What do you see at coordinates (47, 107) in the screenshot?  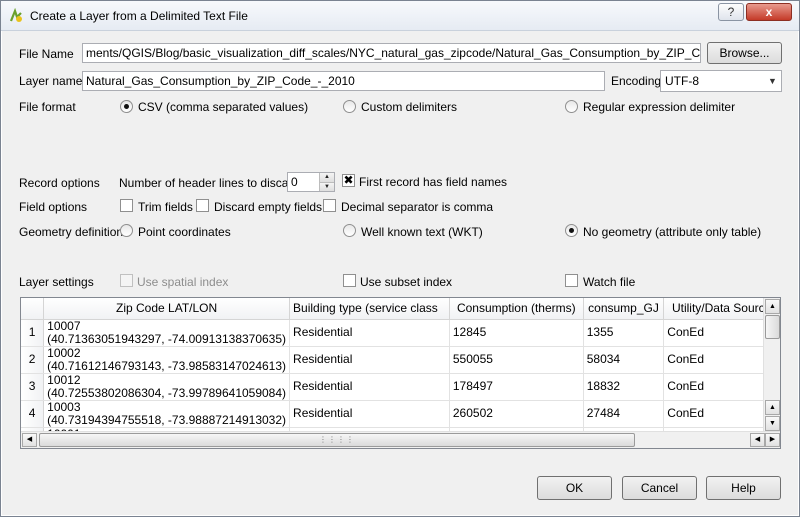 I see `file-format-label: File format` at bounding box center [47, 107].